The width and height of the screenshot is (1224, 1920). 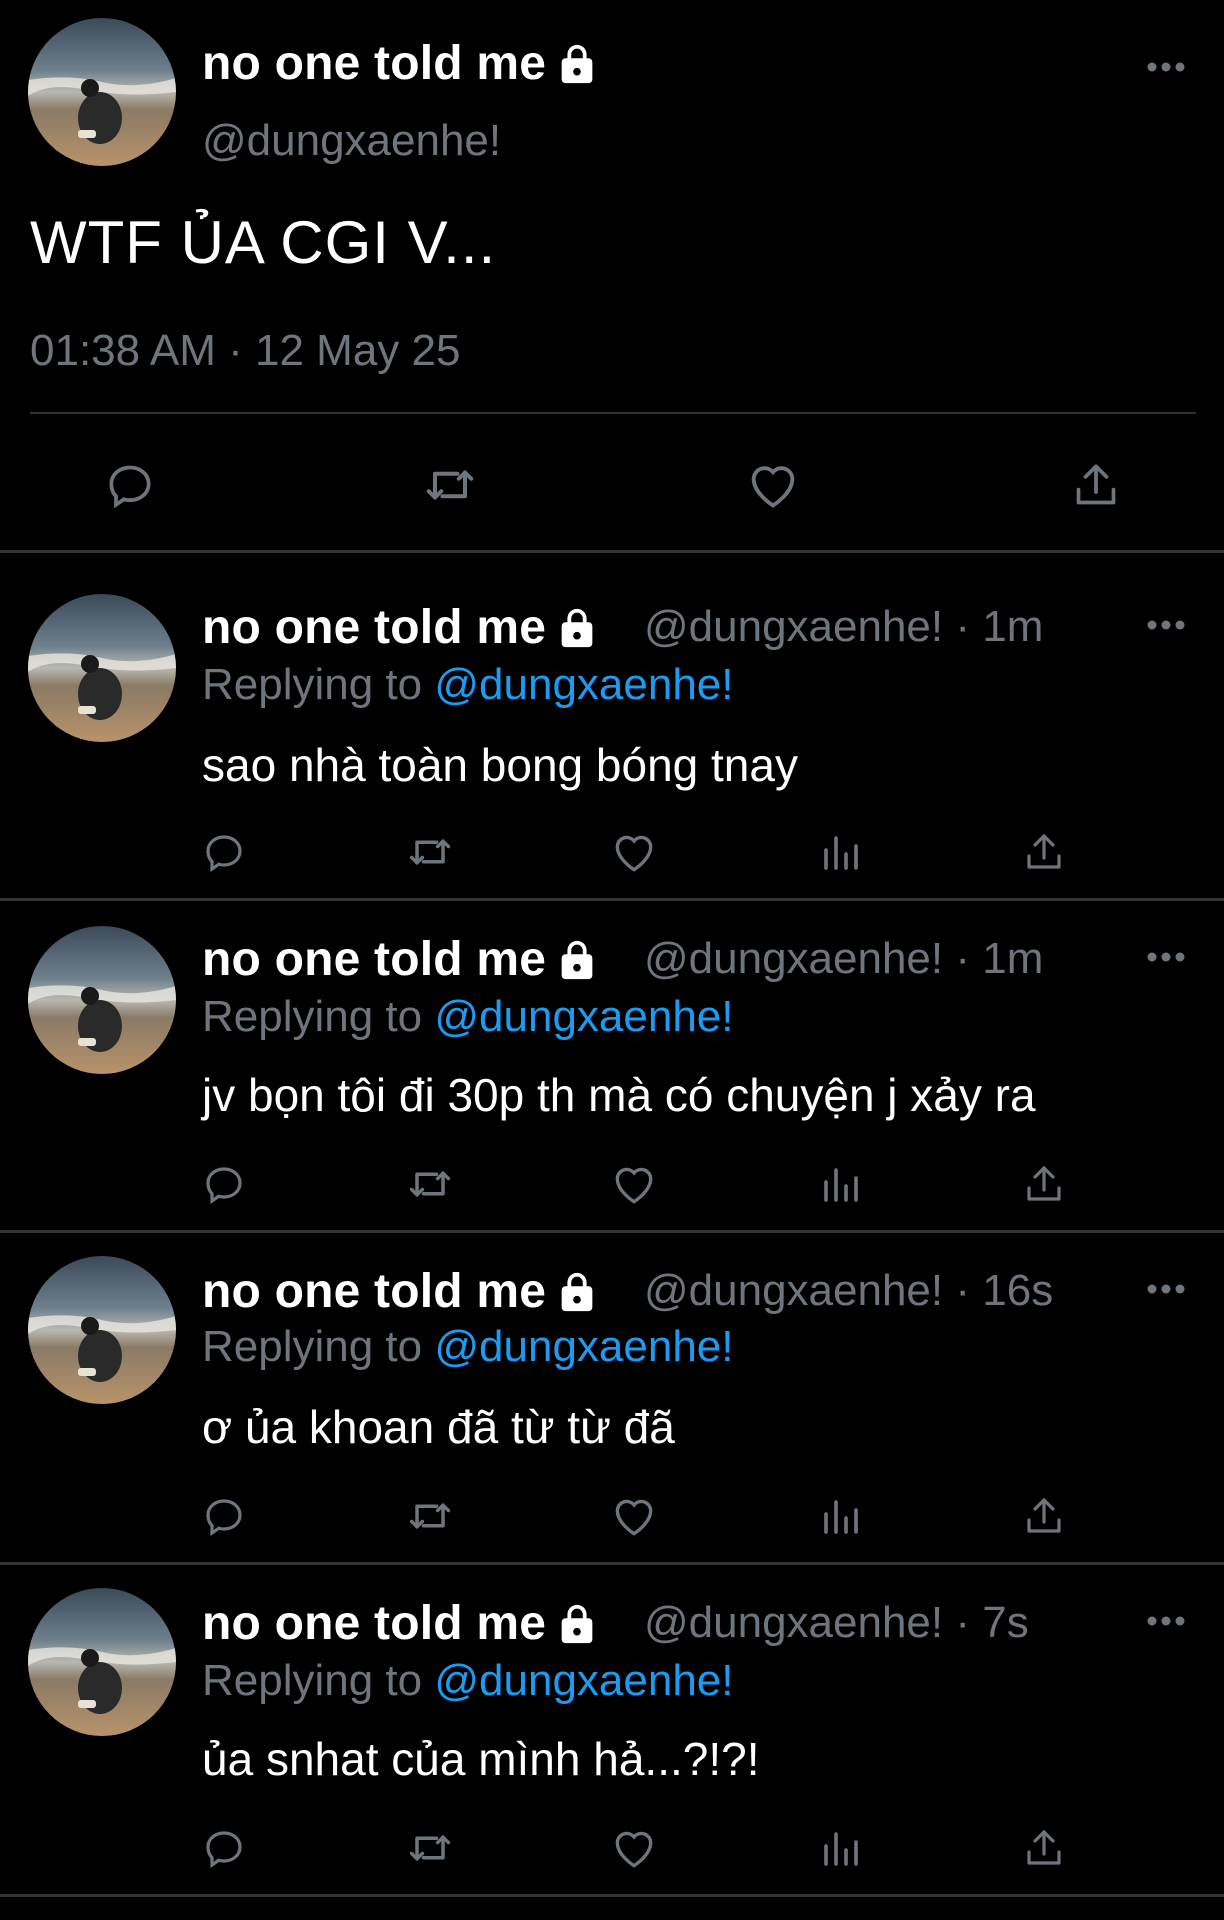 I want to click on tweet-timestamp: 01:38 AM · 12 May 25, so click(x=245, y=351).